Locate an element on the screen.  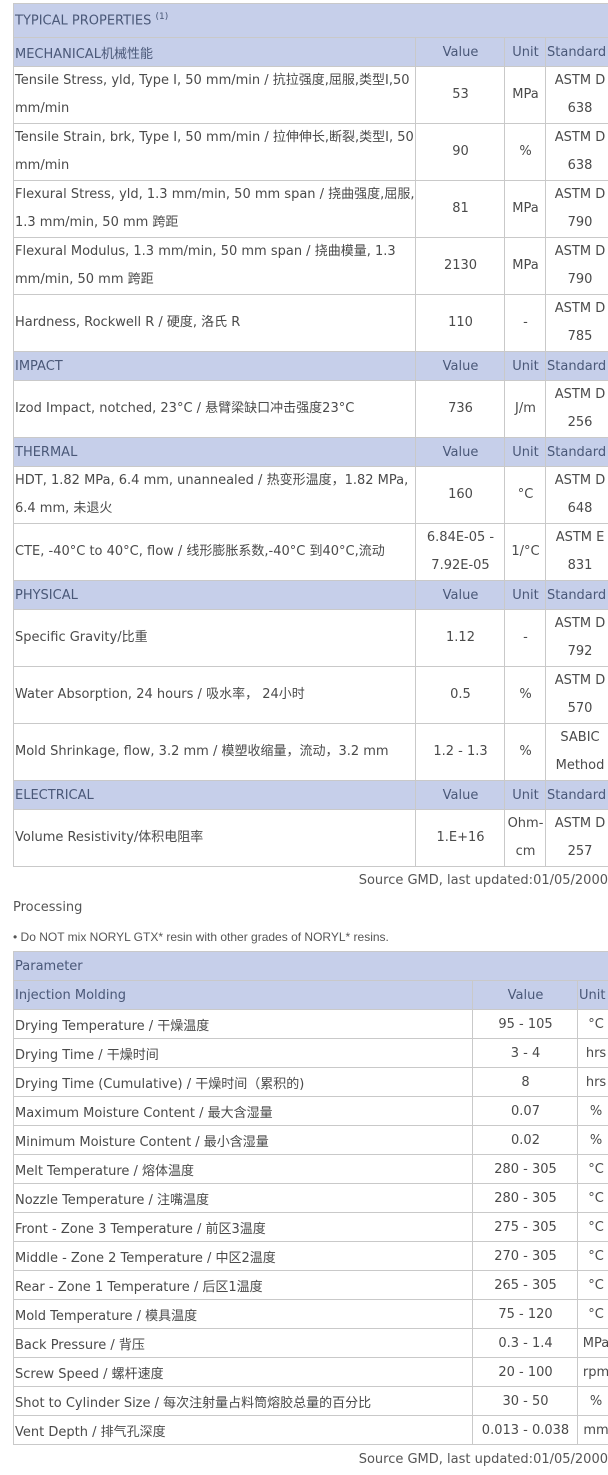
table-row: Drying Time / 干燥时间 3 - 4 hrs is located at coordinates (310, 1053).